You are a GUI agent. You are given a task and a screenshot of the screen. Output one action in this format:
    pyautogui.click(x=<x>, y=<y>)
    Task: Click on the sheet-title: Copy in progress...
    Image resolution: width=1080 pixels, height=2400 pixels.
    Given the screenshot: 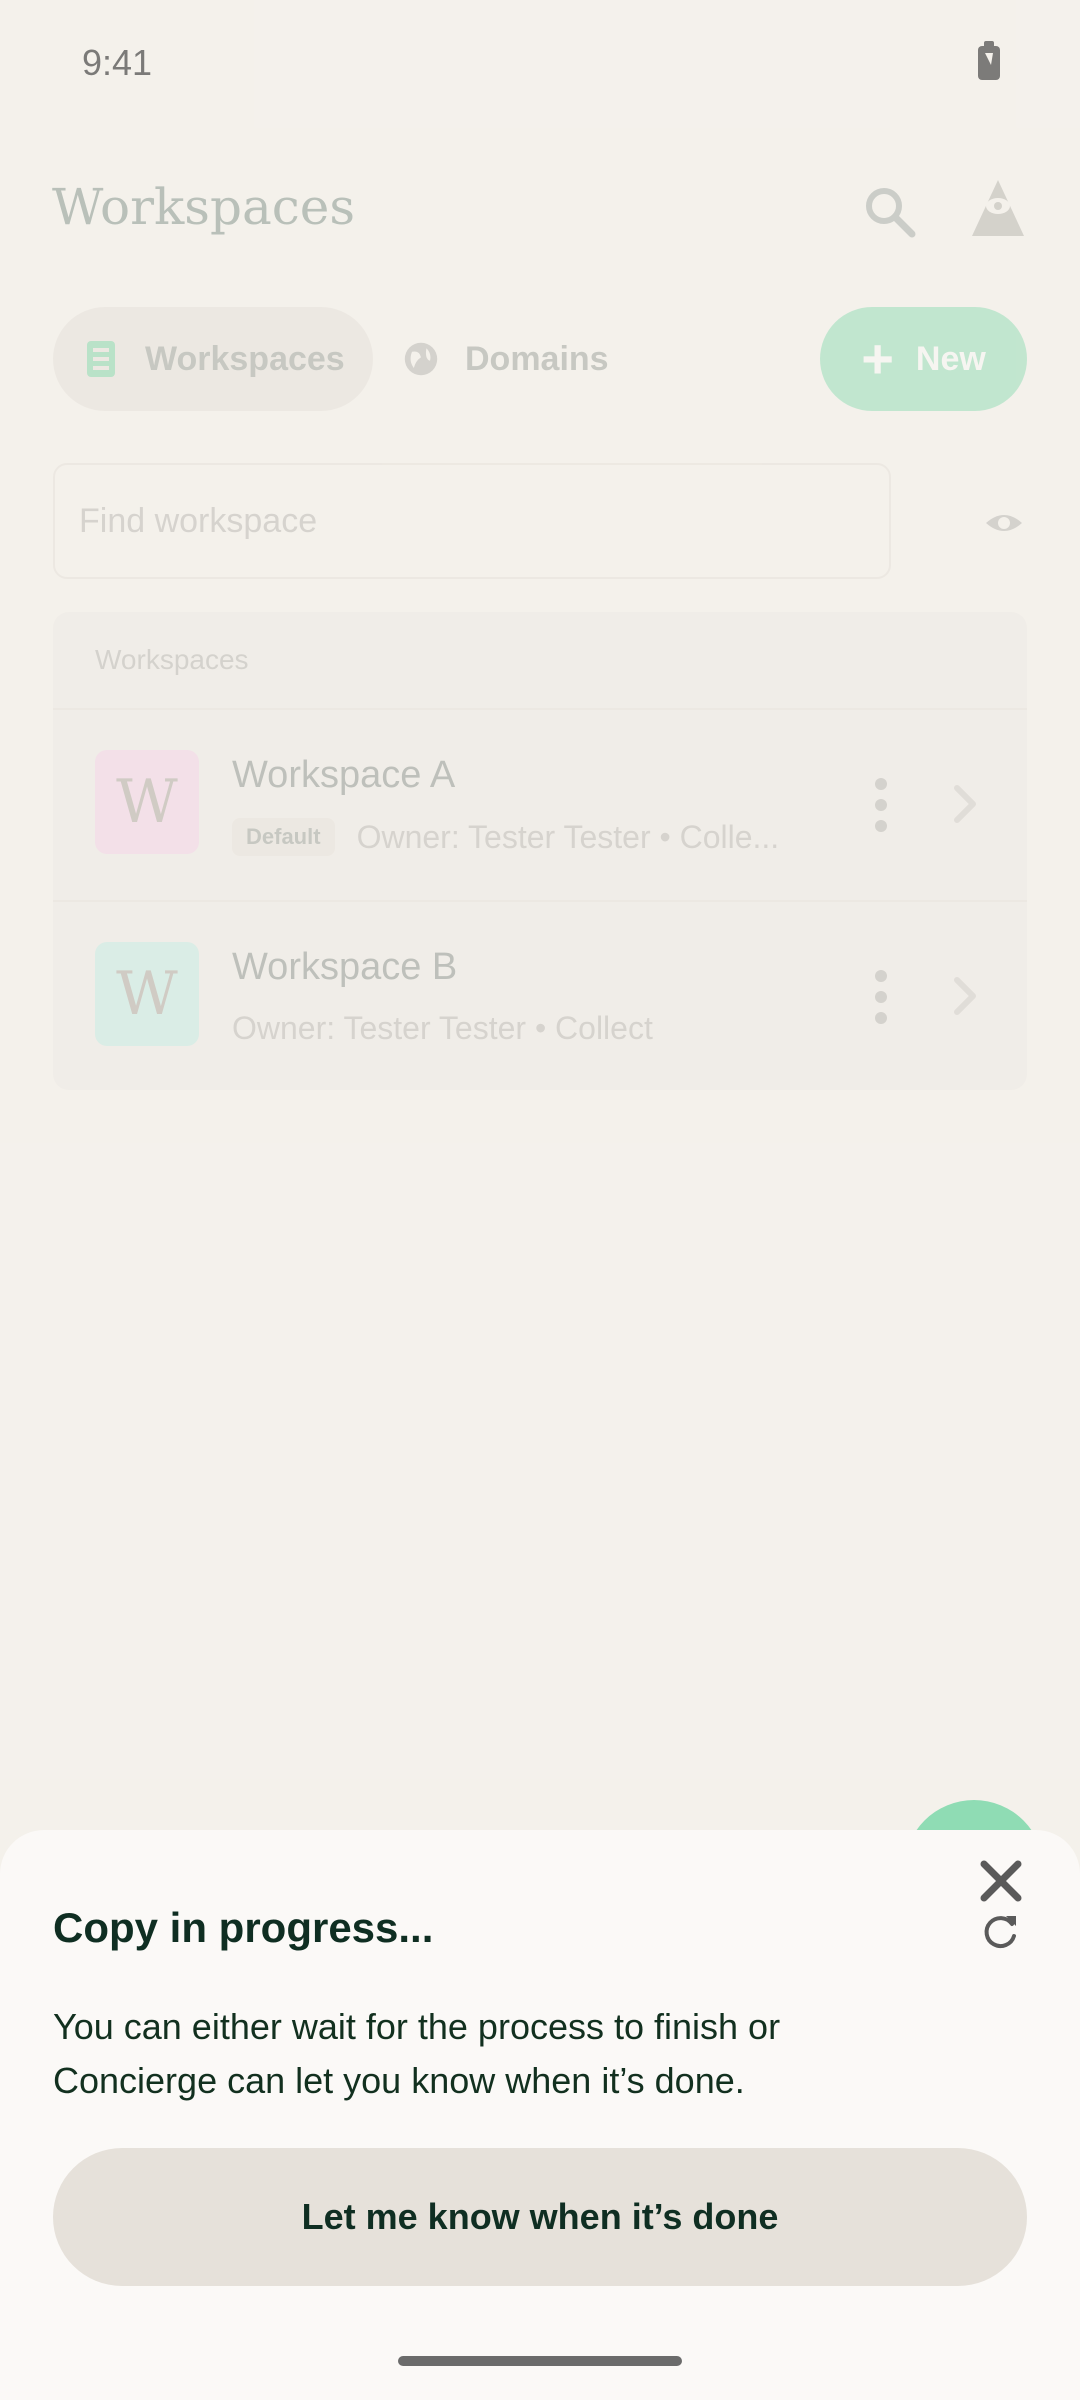 What is the action you would take?
    pyautogui.click(x=243, y=1927)
    